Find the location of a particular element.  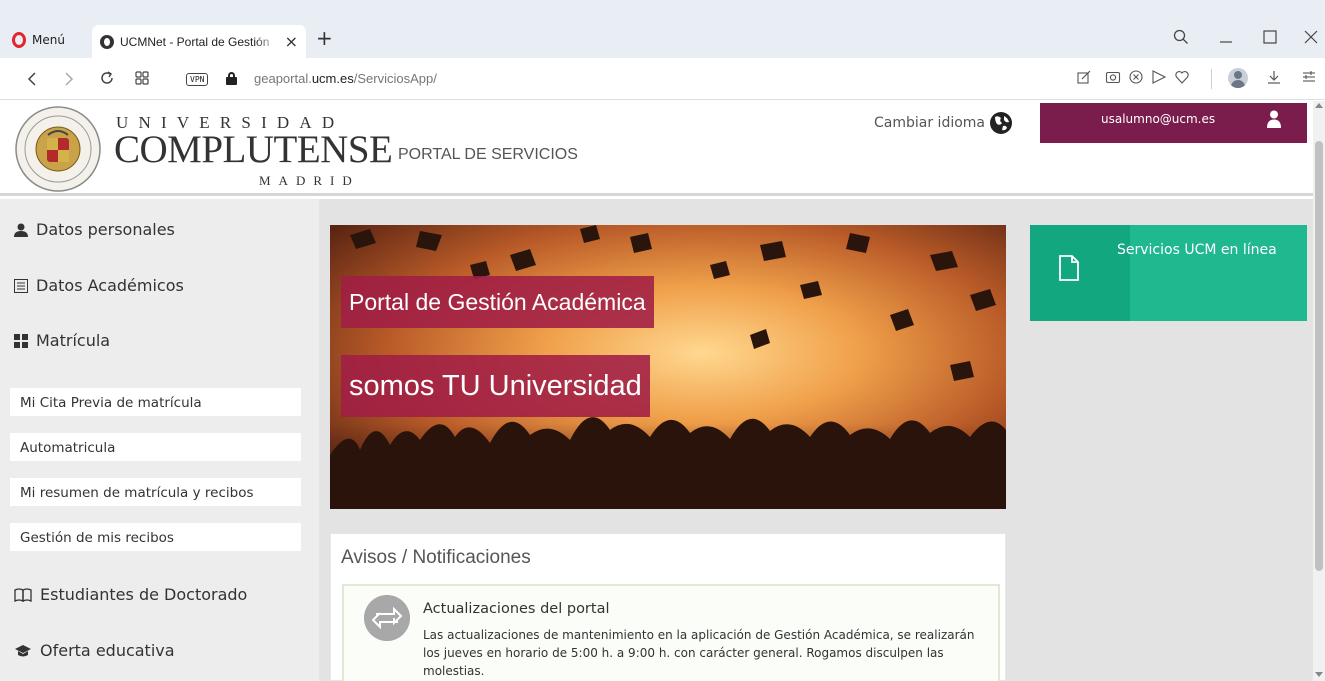

page-scrollbar is located at coordinates (1319, 391).